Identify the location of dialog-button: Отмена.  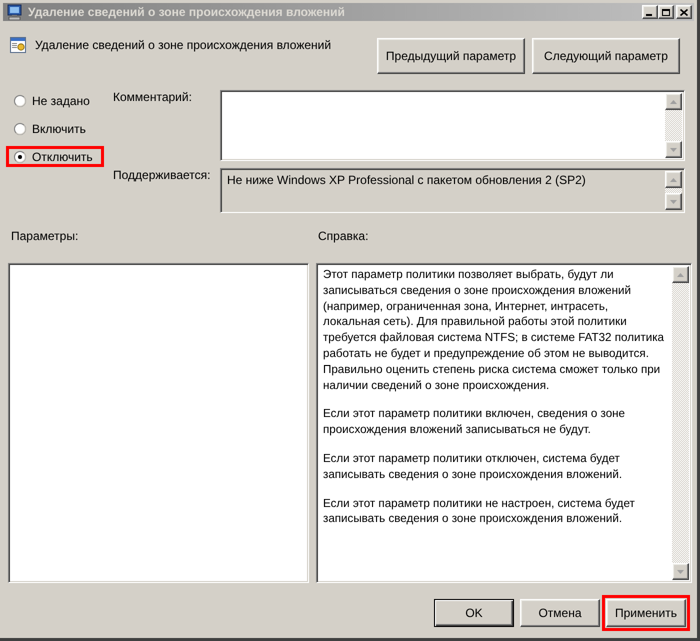
(560, 613).